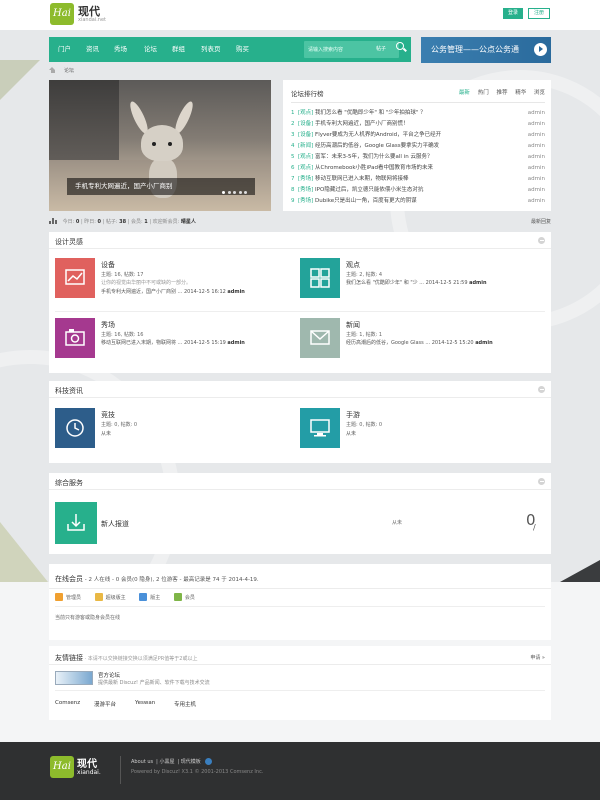 The width and height of the screenshot is (600, 800). What do you see at coordinates (62, 14) in the screenshot?
I see `site-logo: Hai` at bounding box center [62, 14].